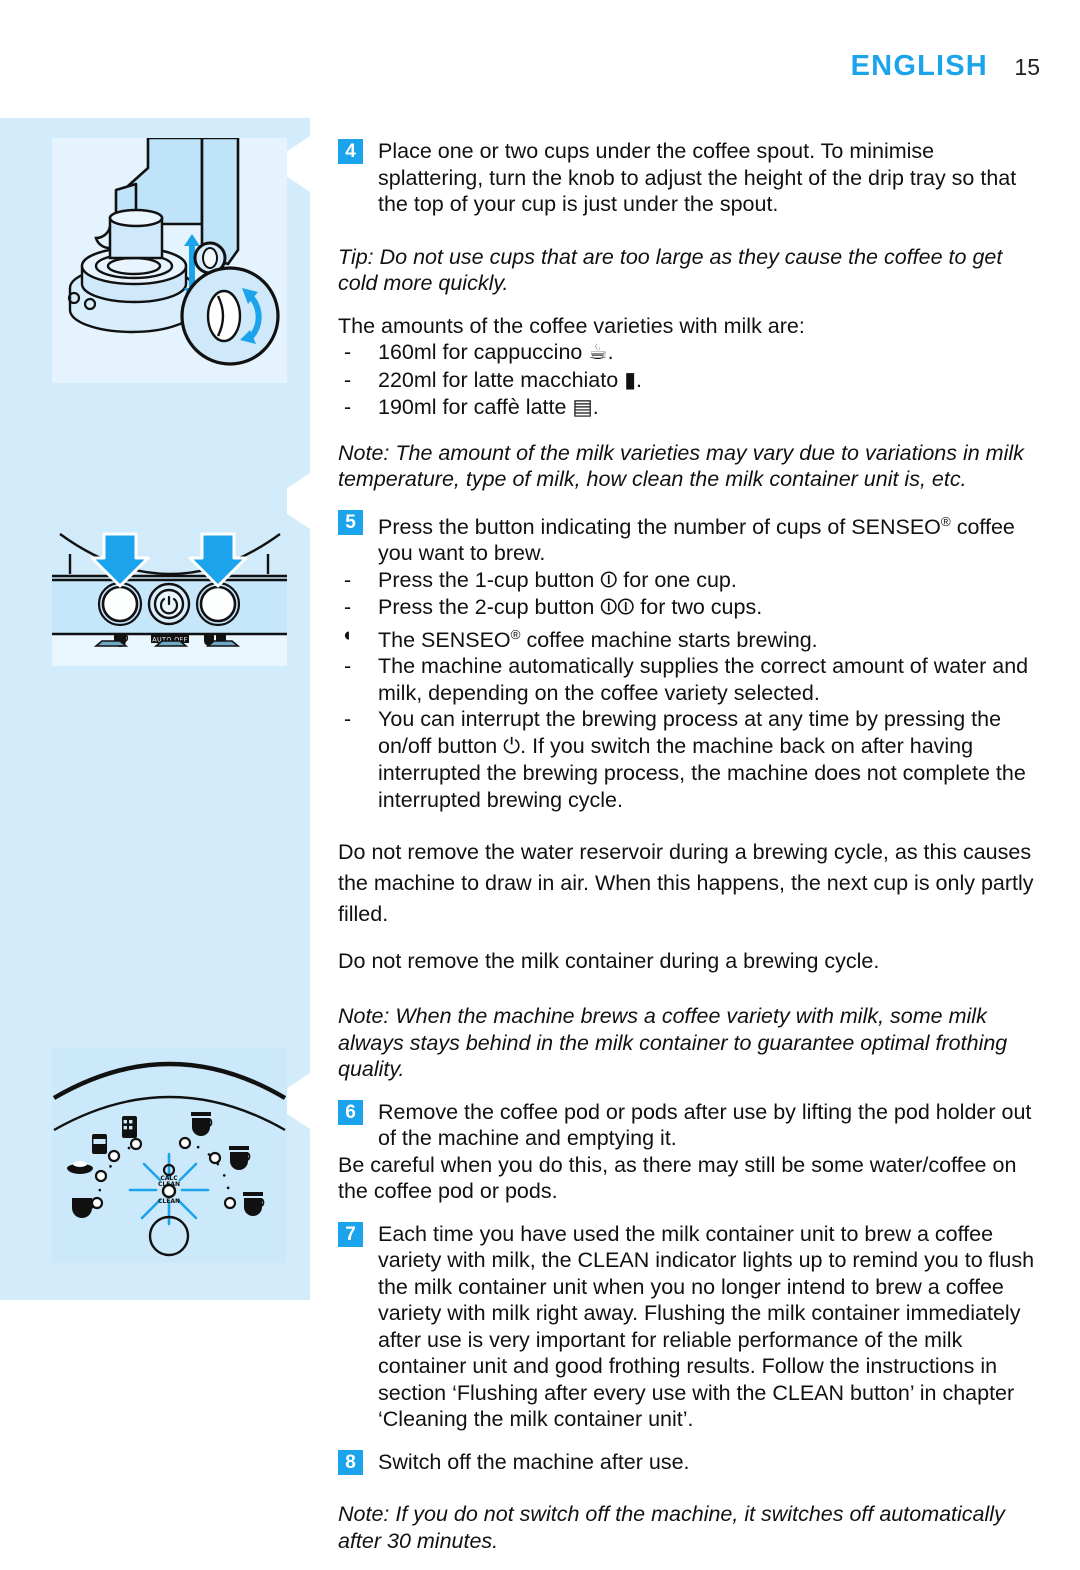 Image resolution: width=1080 pixels, height=1570 pixels. I want to click on page-header: ENGLISH 15, so click(540, 66).